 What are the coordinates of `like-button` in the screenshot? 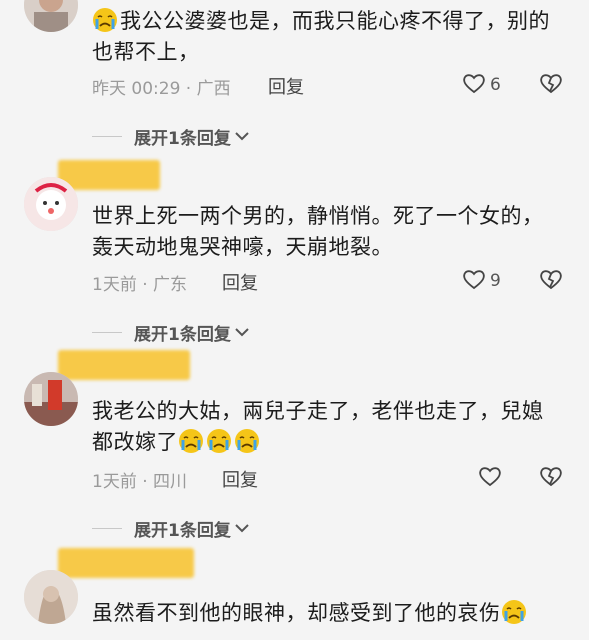 It's located at (490, 478).